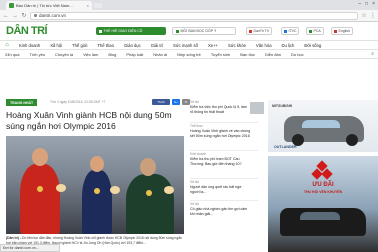  I want to click on athlete-center, so click(97, 202).